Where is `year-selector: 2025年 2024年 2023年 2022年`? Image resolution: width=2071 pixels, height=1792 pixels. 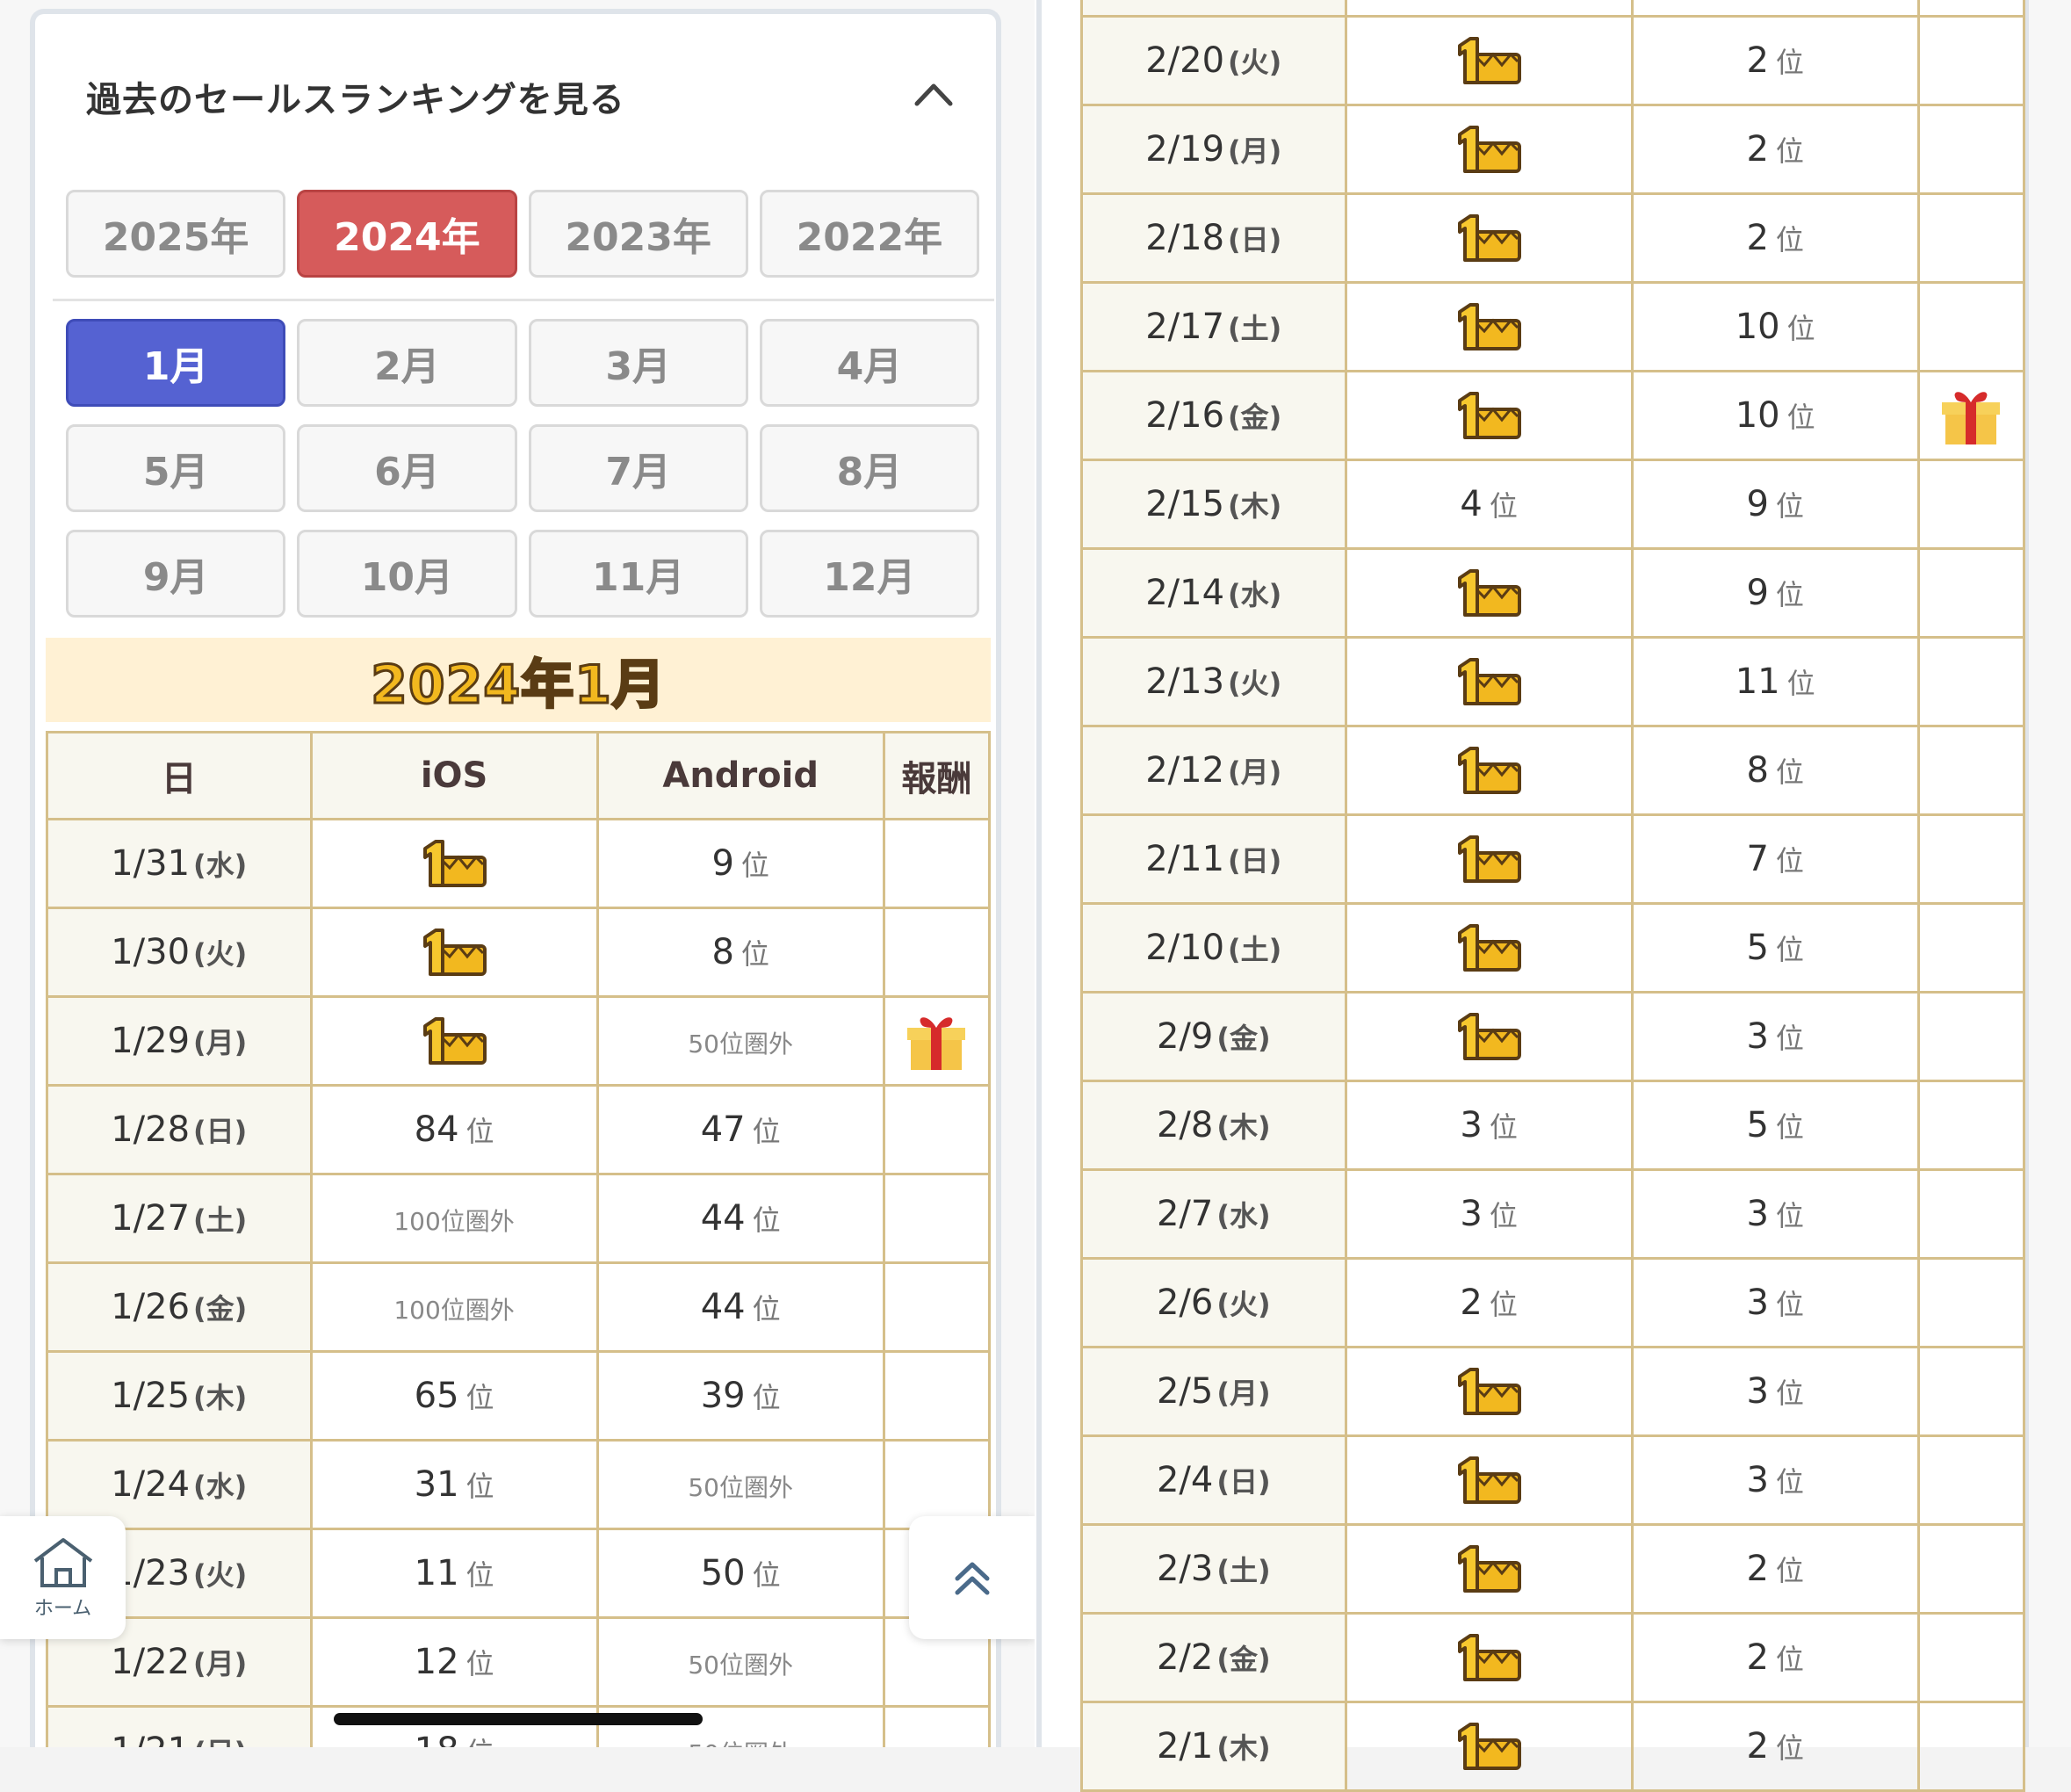 year-selector: 2025年 2024年 2023年 2022年 is located at coordinates (522, 234).